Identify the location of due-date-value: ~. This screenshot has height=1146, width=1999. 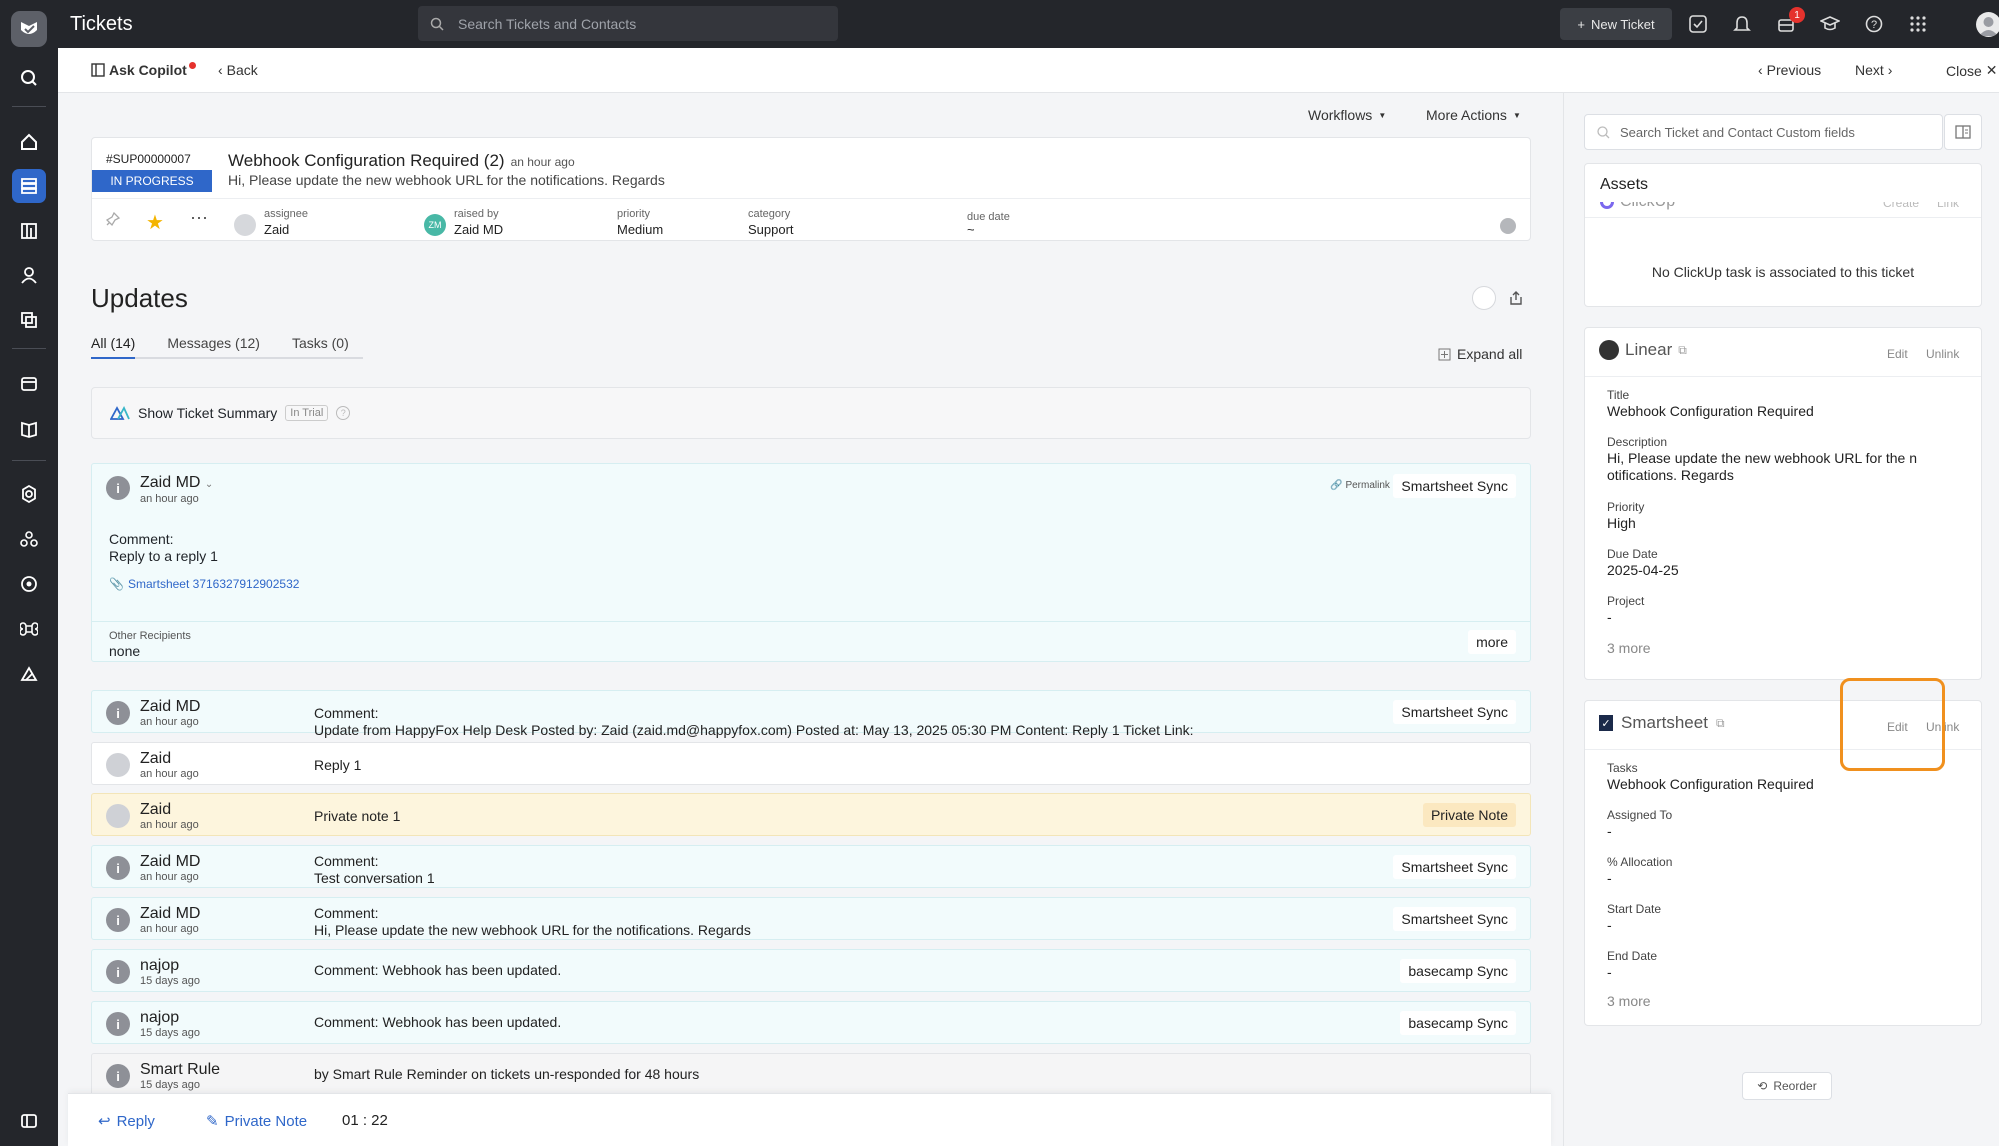
(971, 229).